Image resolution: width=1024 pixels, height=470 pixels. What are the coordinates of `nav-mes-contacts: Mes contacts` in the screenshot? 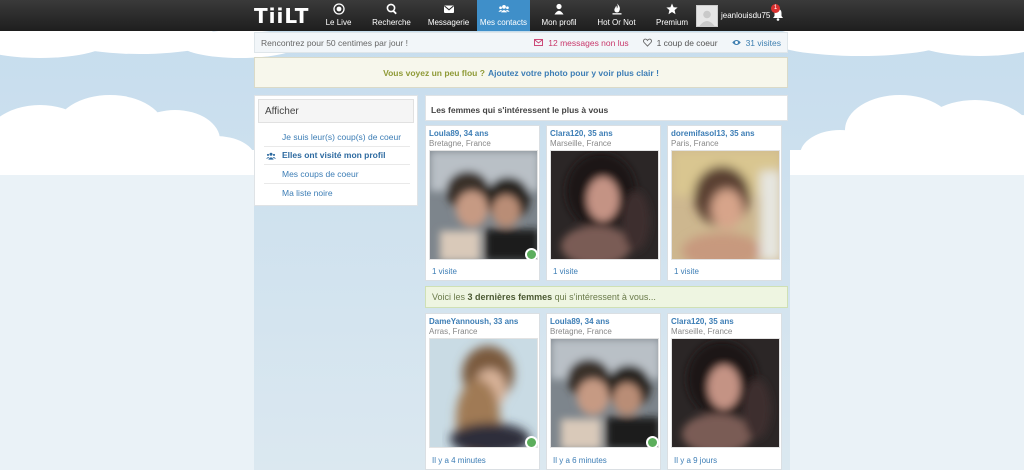 It's located at (503, 15).